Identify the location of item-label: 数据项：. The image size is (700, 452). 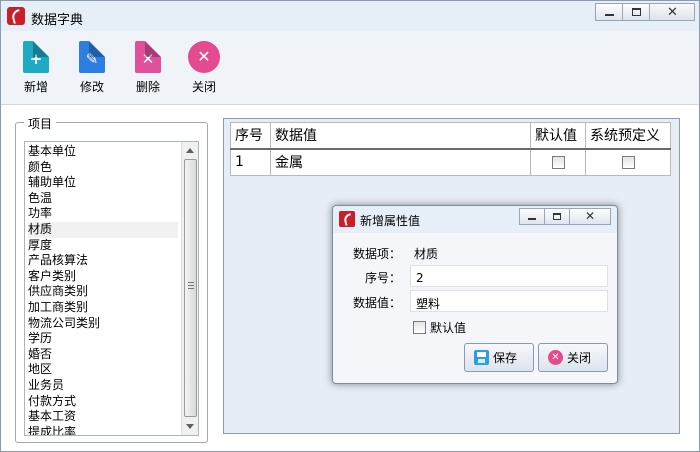
(376, 254).